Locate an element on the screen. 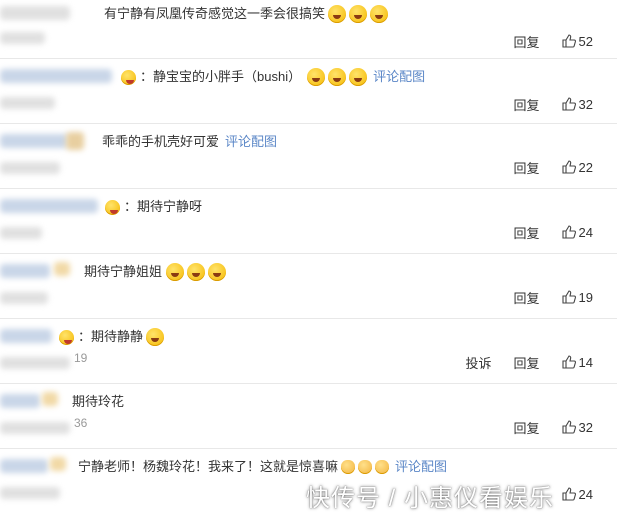 The height and width of the screenshot is (516, 617). comment-body: 期待玲花 is located at coordinates (98, 402).